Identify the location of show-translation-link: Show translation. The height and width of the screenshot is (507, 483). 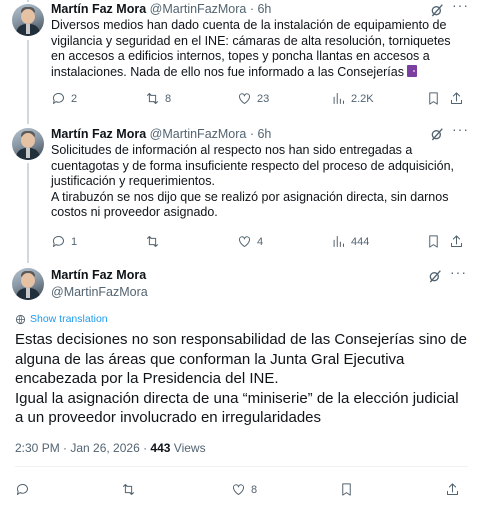
(61, 319).